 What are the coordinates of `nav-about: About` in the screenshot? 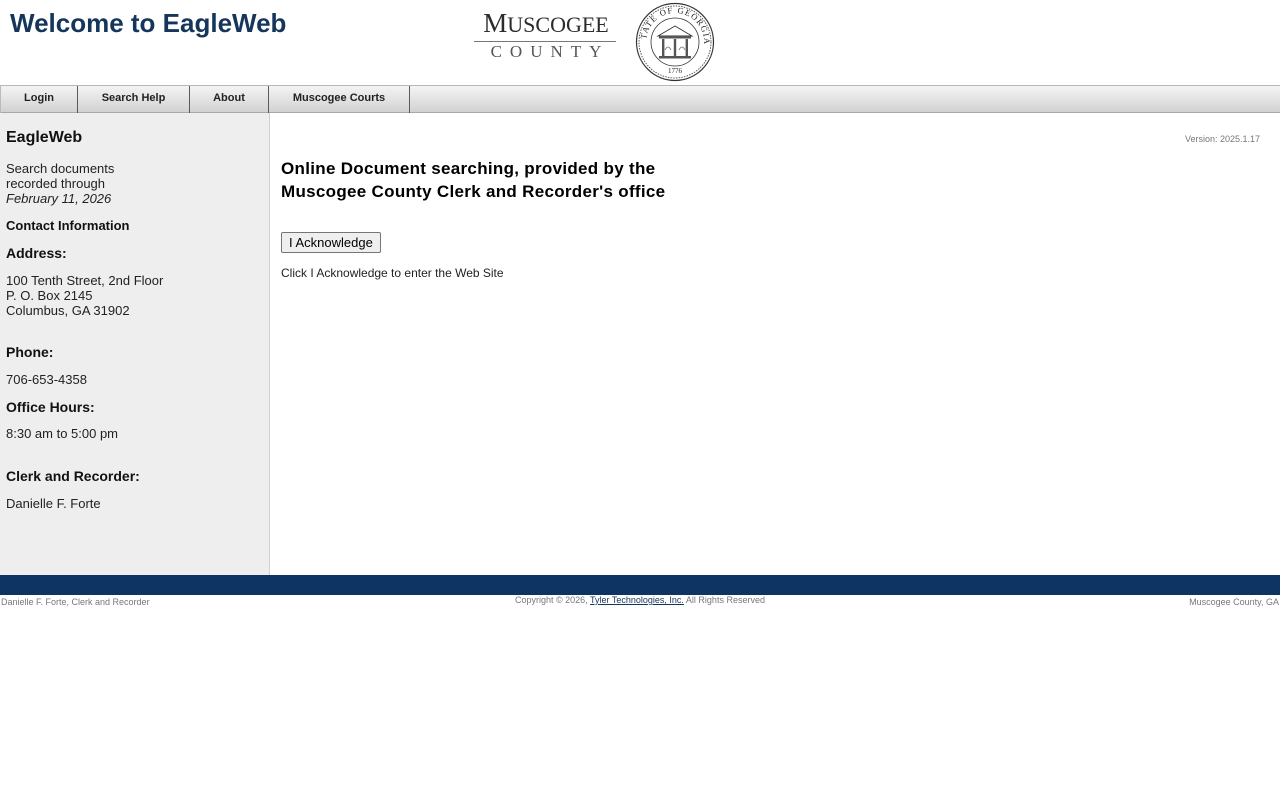 It's located at (229, 99).